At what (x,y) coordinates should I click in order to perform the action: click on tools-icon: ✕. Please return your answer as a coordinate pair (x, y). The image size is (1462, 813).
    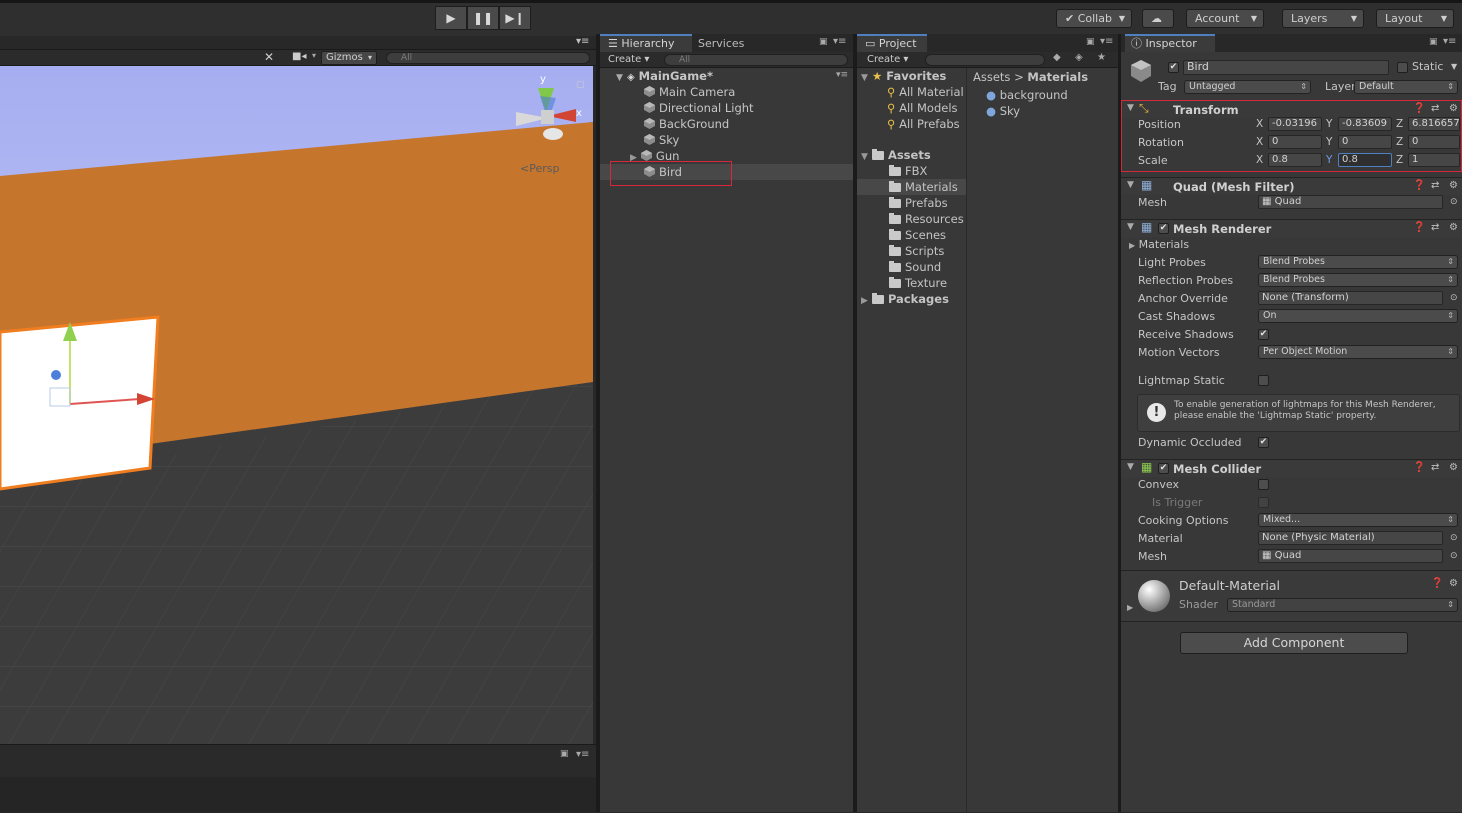
    Looking at the image, I should click on (269, 57).